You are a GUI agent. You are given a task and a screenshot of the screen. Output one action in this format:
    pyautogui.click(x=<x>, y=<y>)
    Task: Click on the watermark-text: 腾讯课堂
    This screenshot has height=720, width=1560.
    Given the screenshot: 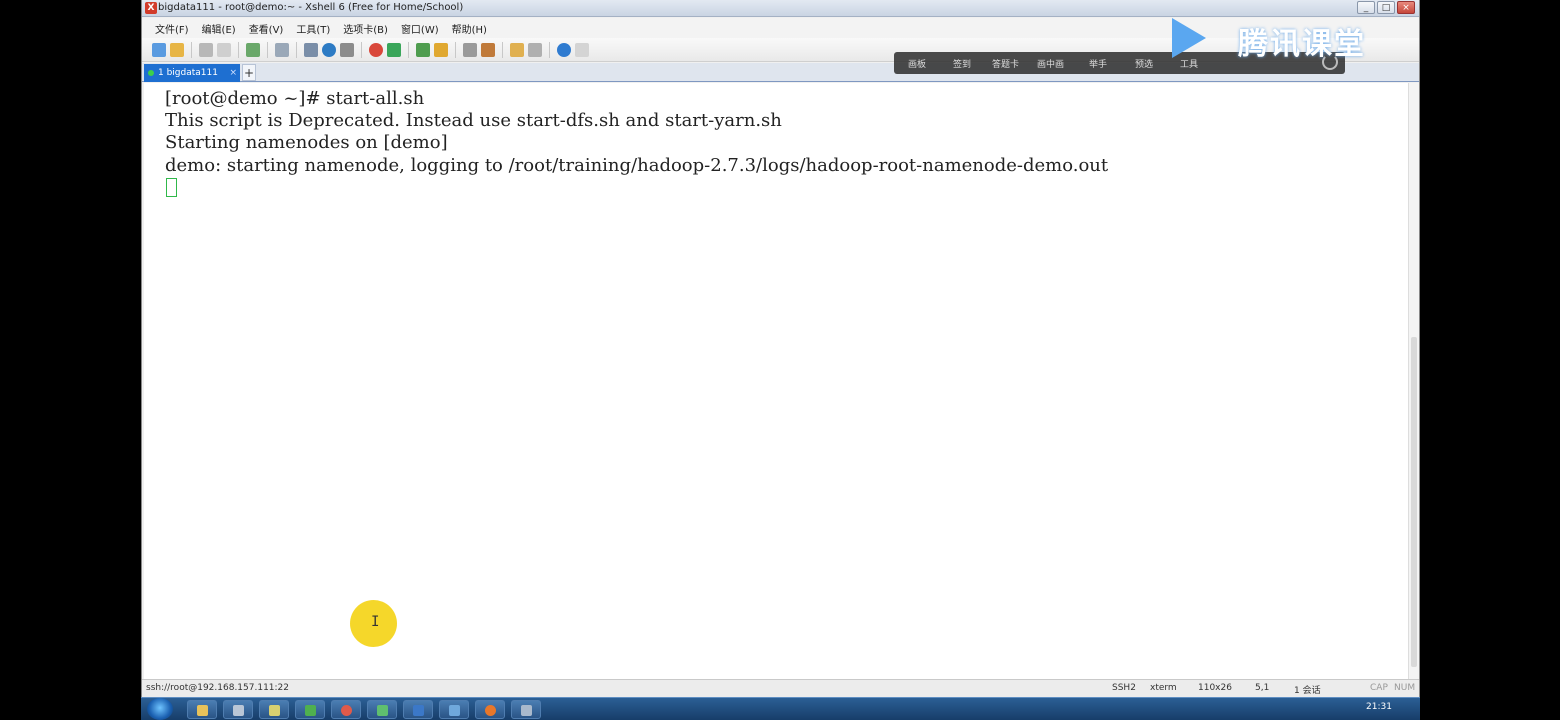 What is the action you would take?
    pyautogui.click(x=1302, y=44)
    